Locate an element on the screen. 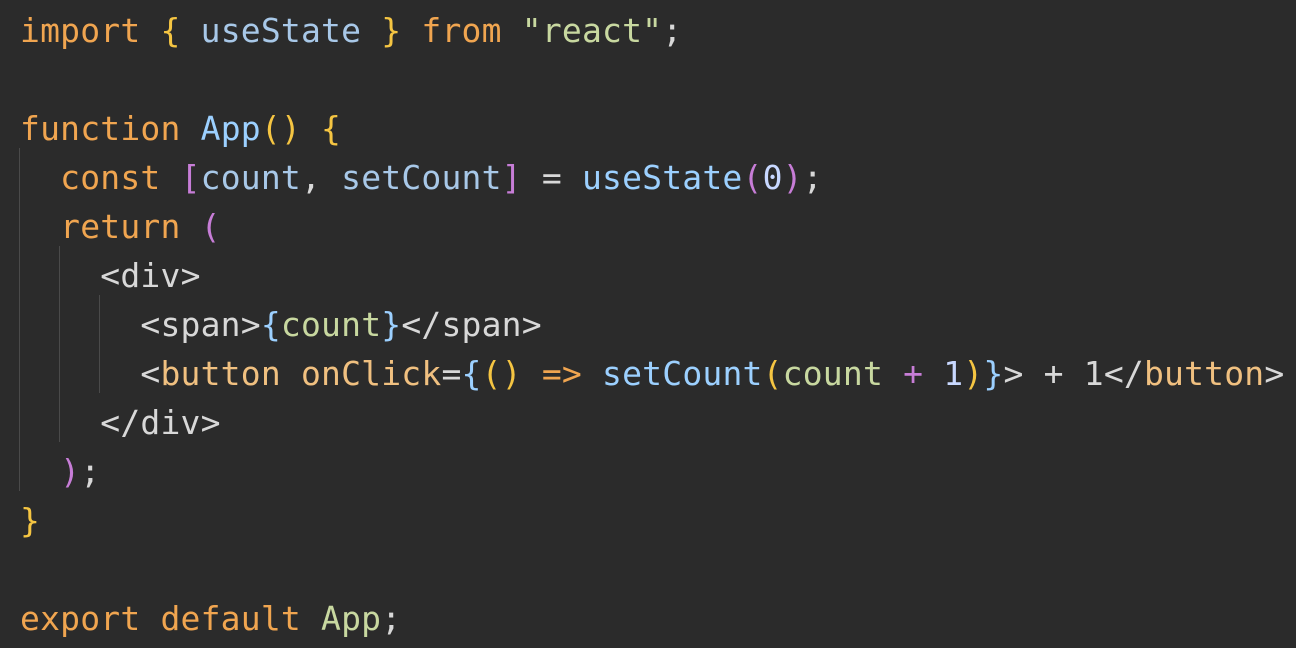 The image size is (1296, 648). code-line: const [count, setCount] = useState(0); is located at coordinates (421, 177).